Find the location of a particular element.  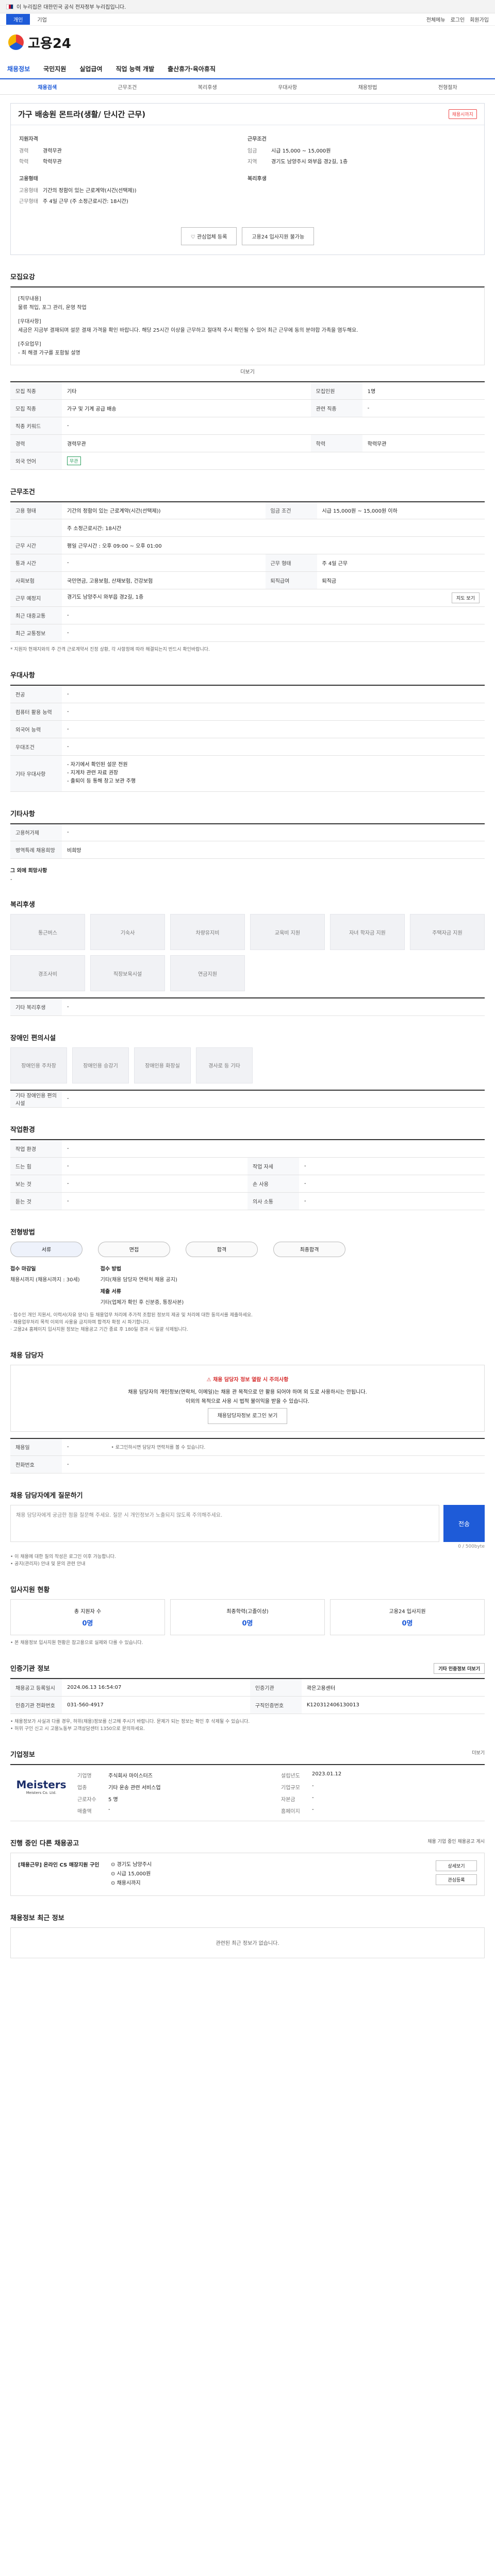

other-table: 고용허가제 - 병역특례 채용희망 비희망 is located at coordinates (247, 841).